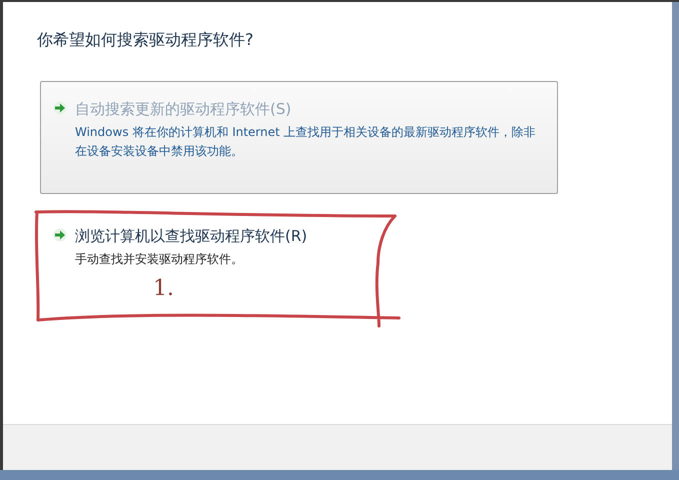 This screenshot has width=679, height=480. I want to click on option-description: 手动查找并安装驱动程序软件。, so click(159, 259).